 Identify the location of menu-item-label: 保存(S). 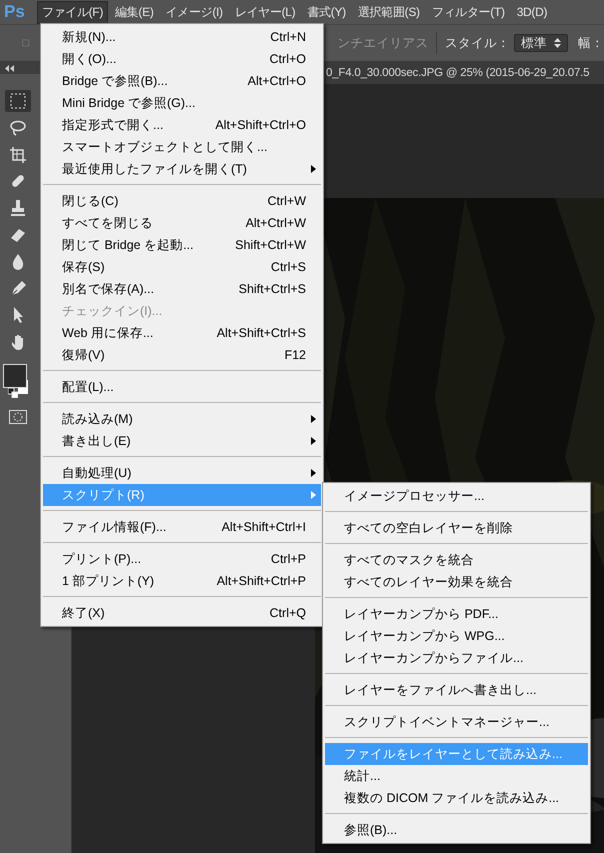
(84, 267).